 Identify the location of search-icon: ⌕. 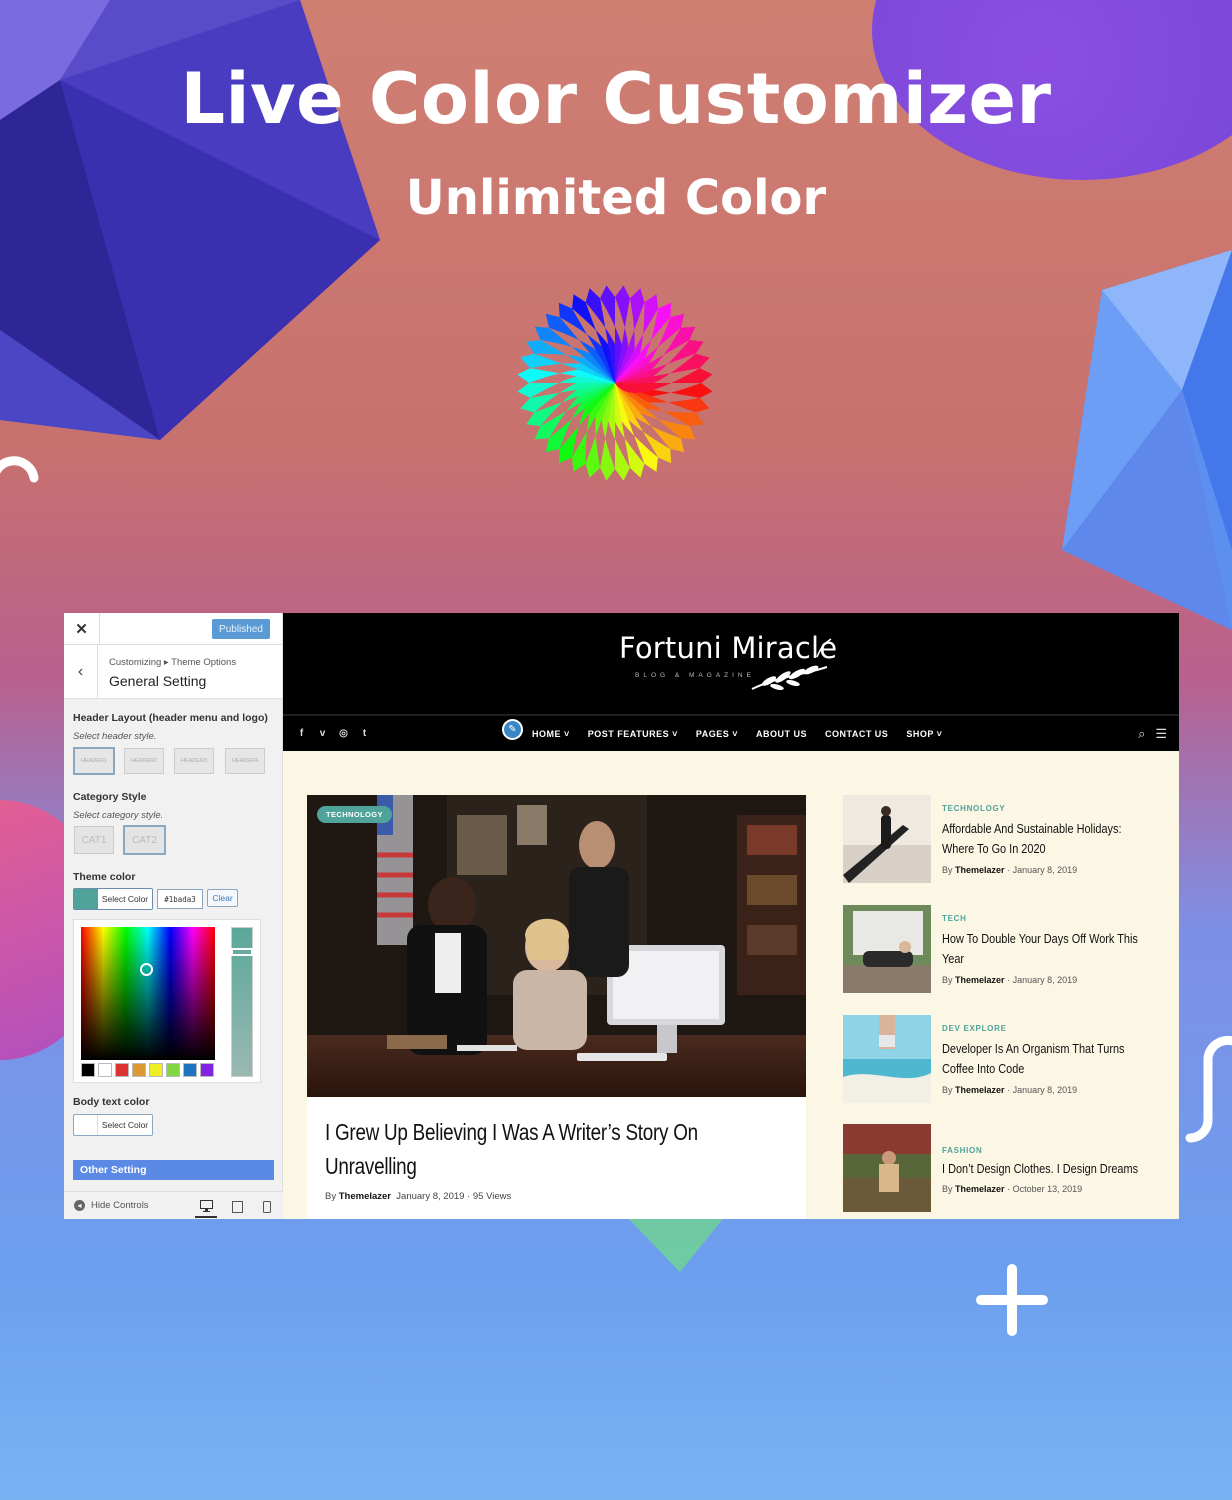
(1141, 734).